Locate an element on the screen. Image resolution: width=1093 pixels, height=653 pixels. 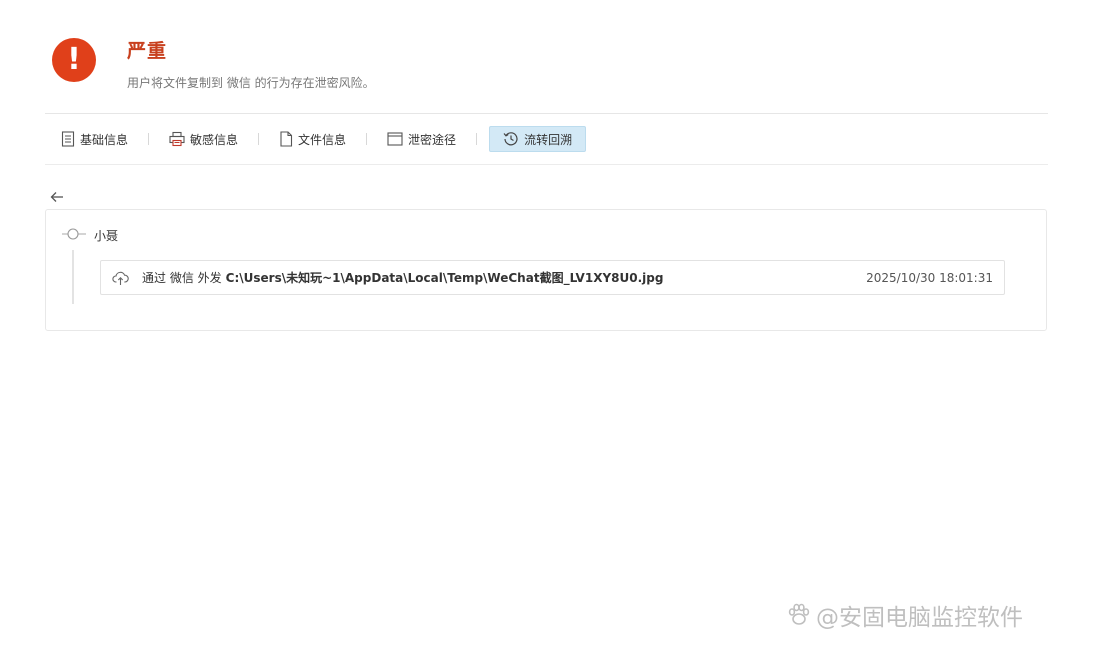
tab-leak-channel: 泄密途径 is located at coordinates (421, 139).